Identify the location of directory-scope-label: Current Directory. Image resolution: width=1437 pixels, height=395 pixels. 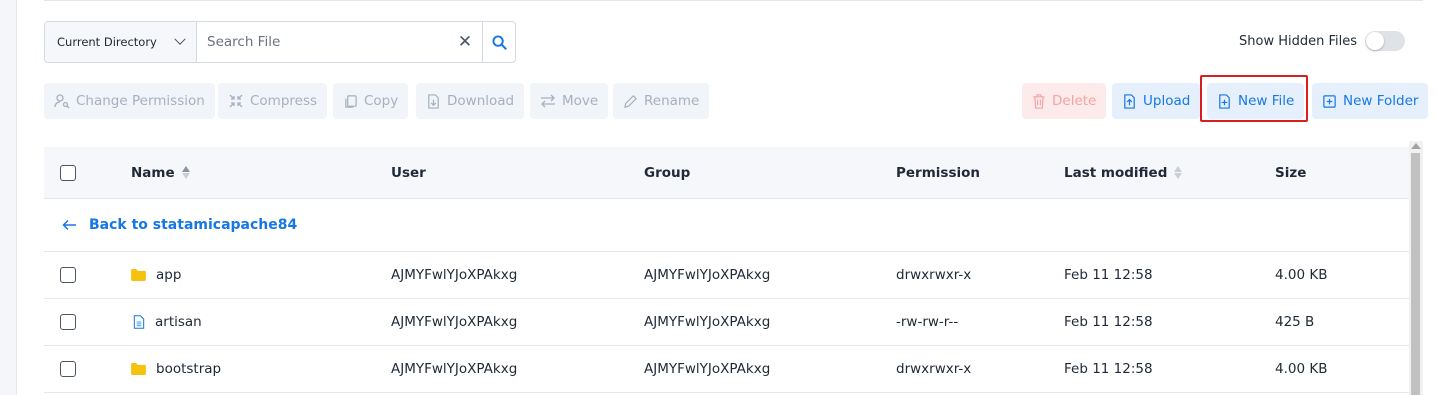
(107, 42).